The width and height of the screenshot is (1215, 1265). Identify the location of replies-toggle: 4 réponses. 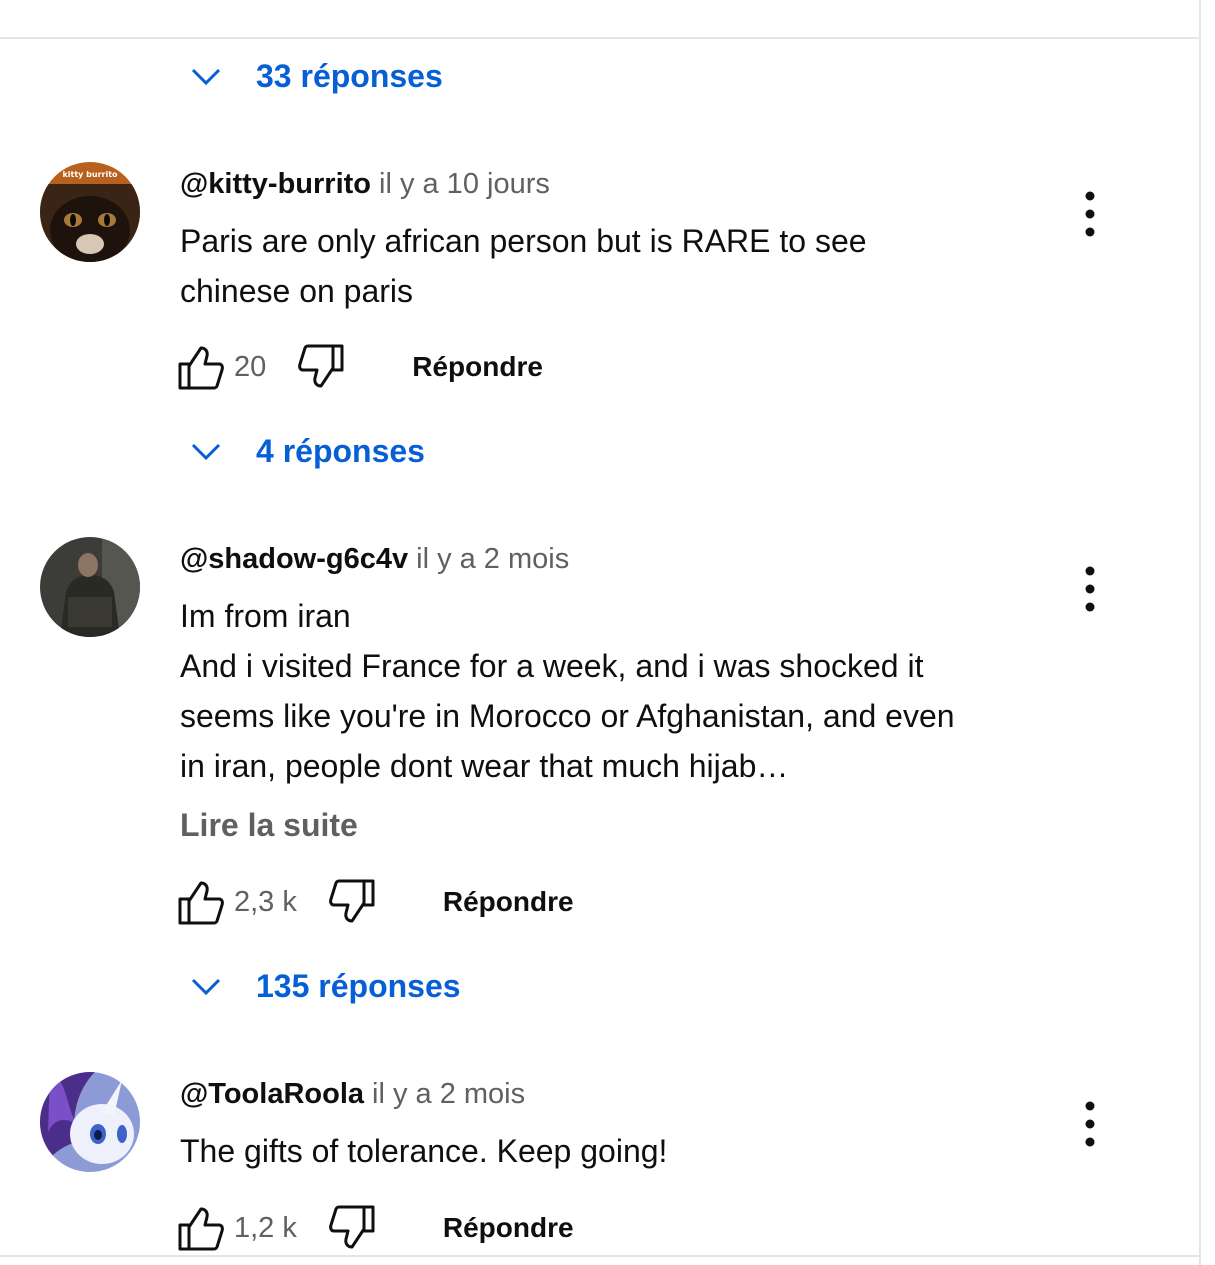
(305, 451).